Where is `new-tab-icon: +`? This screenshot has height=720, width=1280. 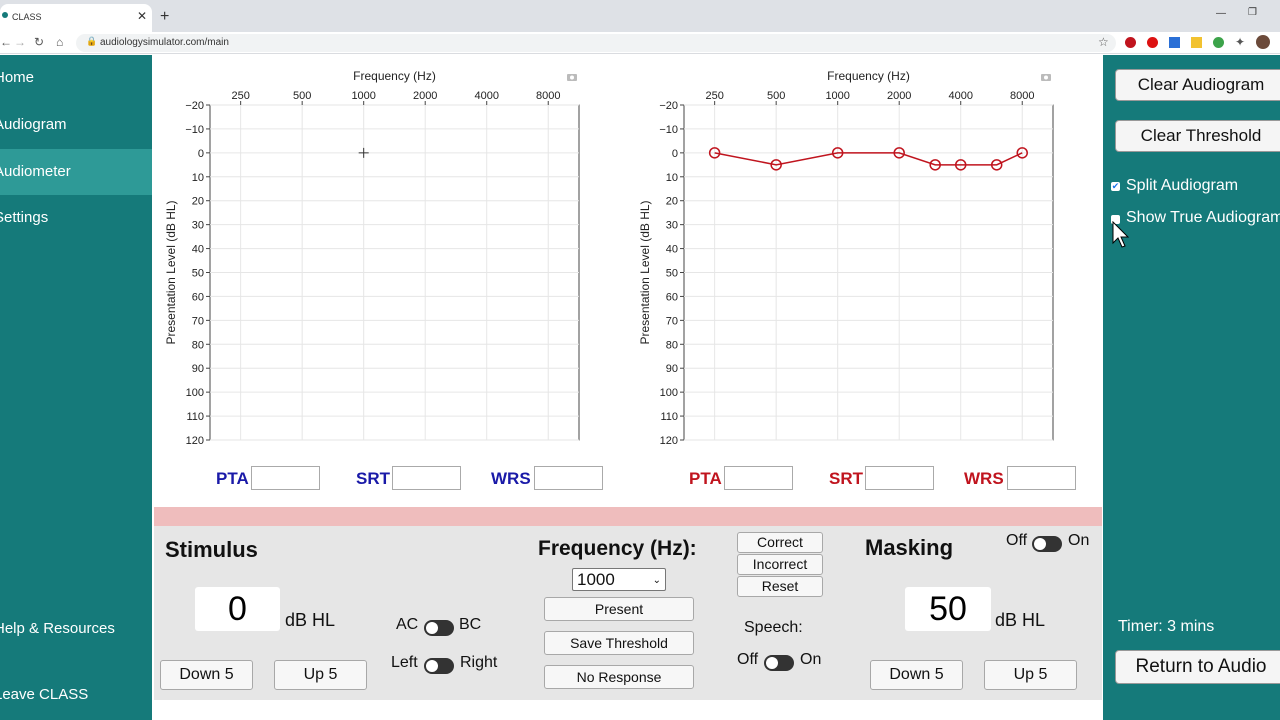
new-tab-icon: + is located at coordinates (164, 17).